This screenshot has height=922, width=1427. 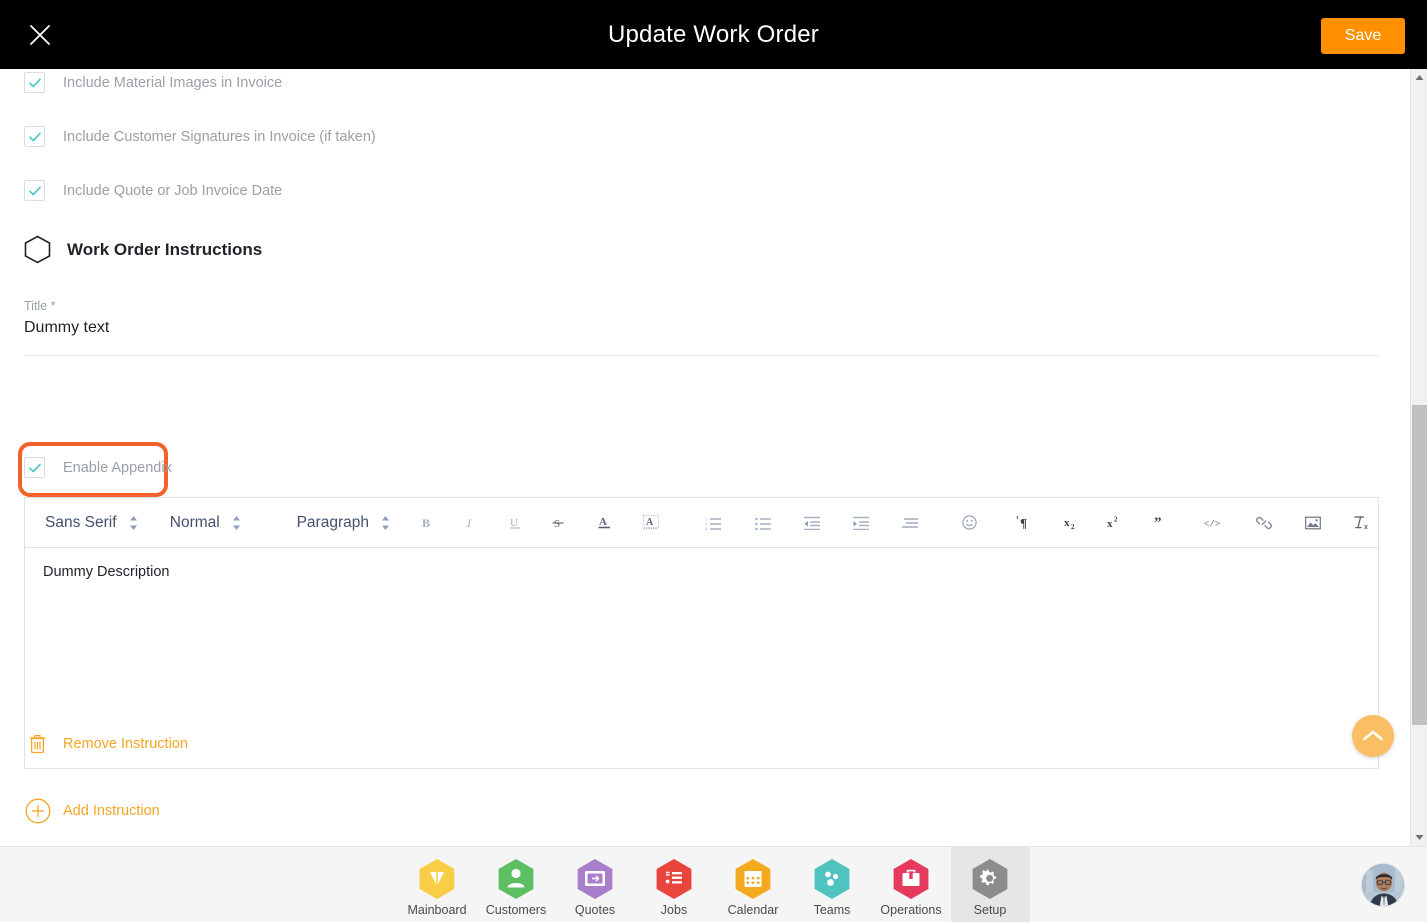 I want to click on chevron-up-icon, so click(x=1373, y=735).